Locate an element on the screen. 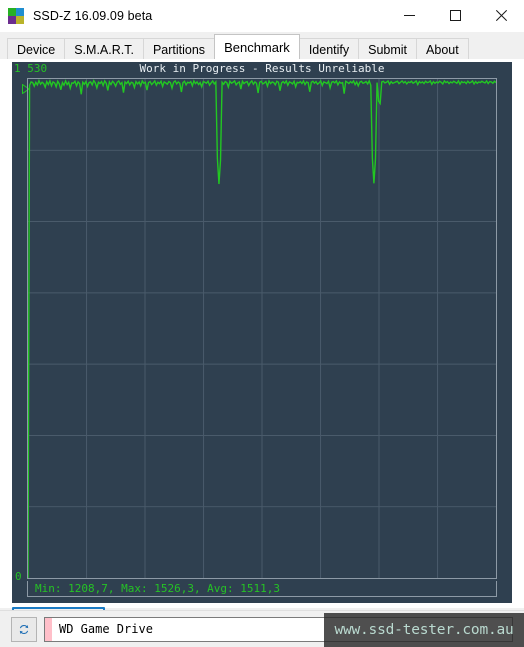 This screenshot has width=524, height=647. refresh-icon is located at coordinates (24, 629).